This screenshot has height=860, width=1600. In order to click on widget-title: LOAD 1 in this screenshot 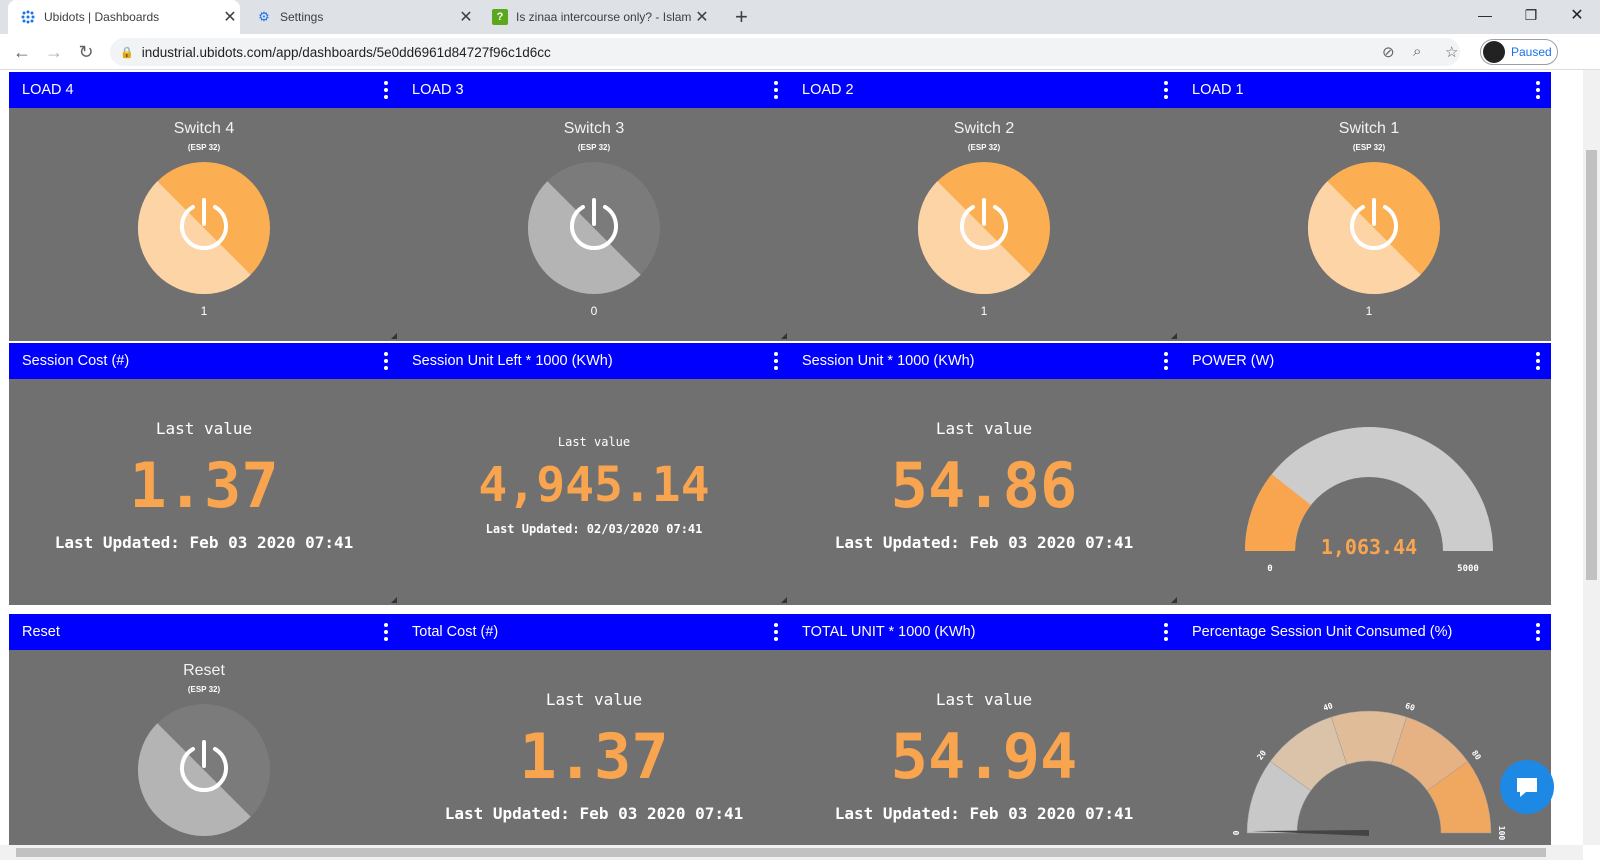, I will do `click(1218, 90)`.